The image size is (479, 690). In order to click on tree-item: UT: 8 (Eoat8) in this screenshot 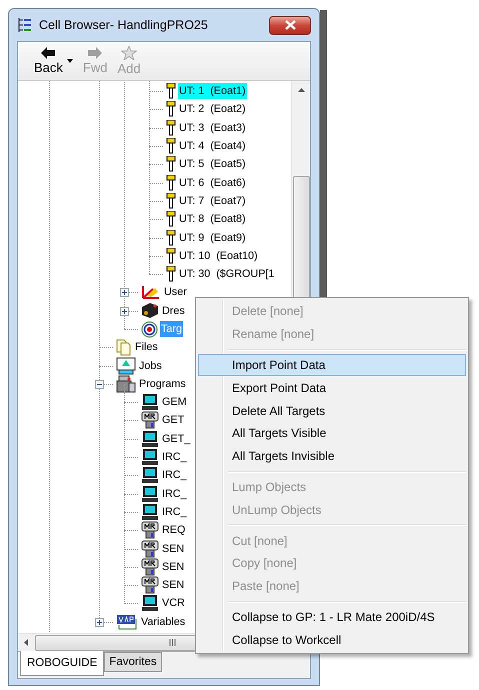, I will do `click(212, 219)`.